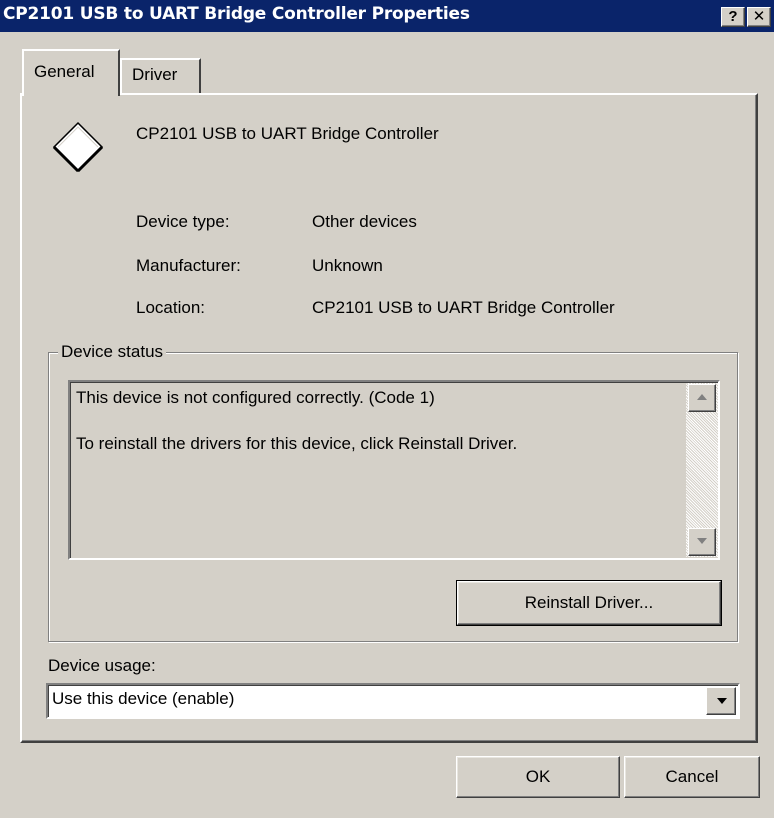 The width and height of the screenshot is (774, 818). Describe the element at coordinates (347, 265) in the screenshot. I see `manufacturer-value: Unknown` at that location.